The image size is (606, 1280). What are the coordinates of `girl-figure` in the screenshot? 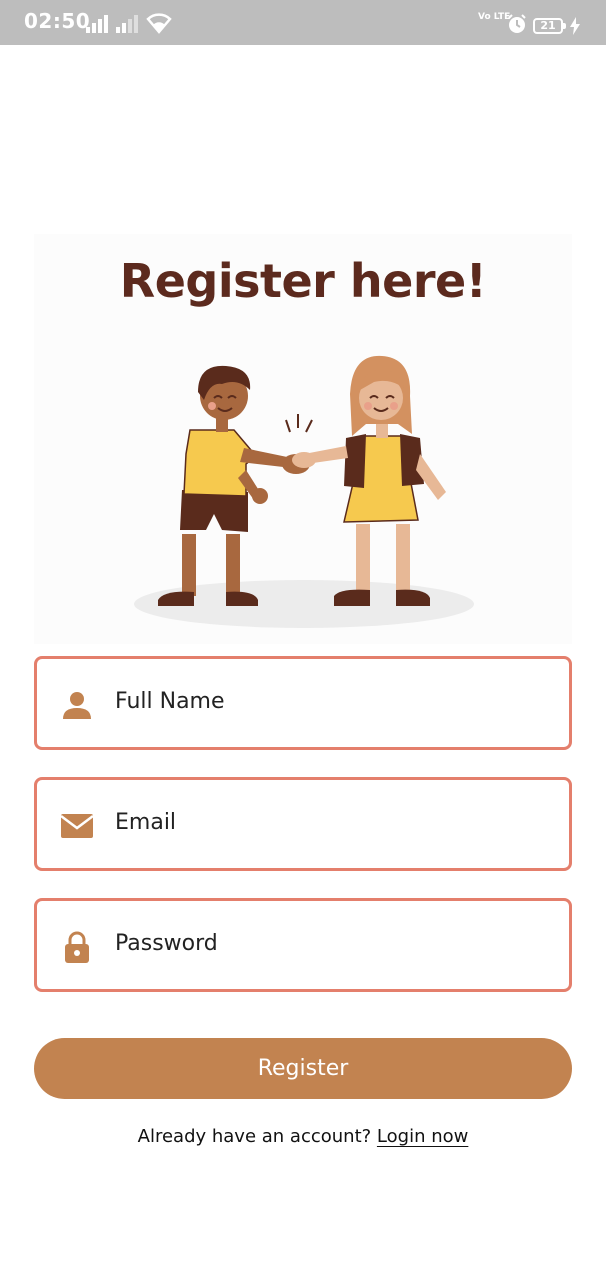 It's located at (375, 480).